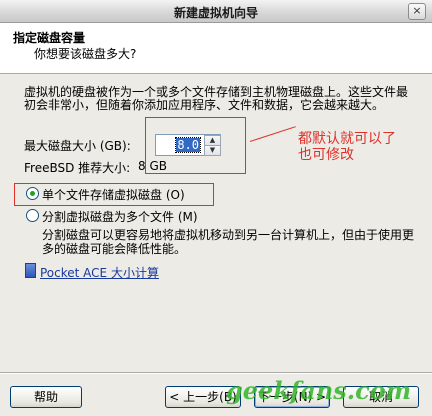  I want to click on help-button: 帮助, so click(46, 397).